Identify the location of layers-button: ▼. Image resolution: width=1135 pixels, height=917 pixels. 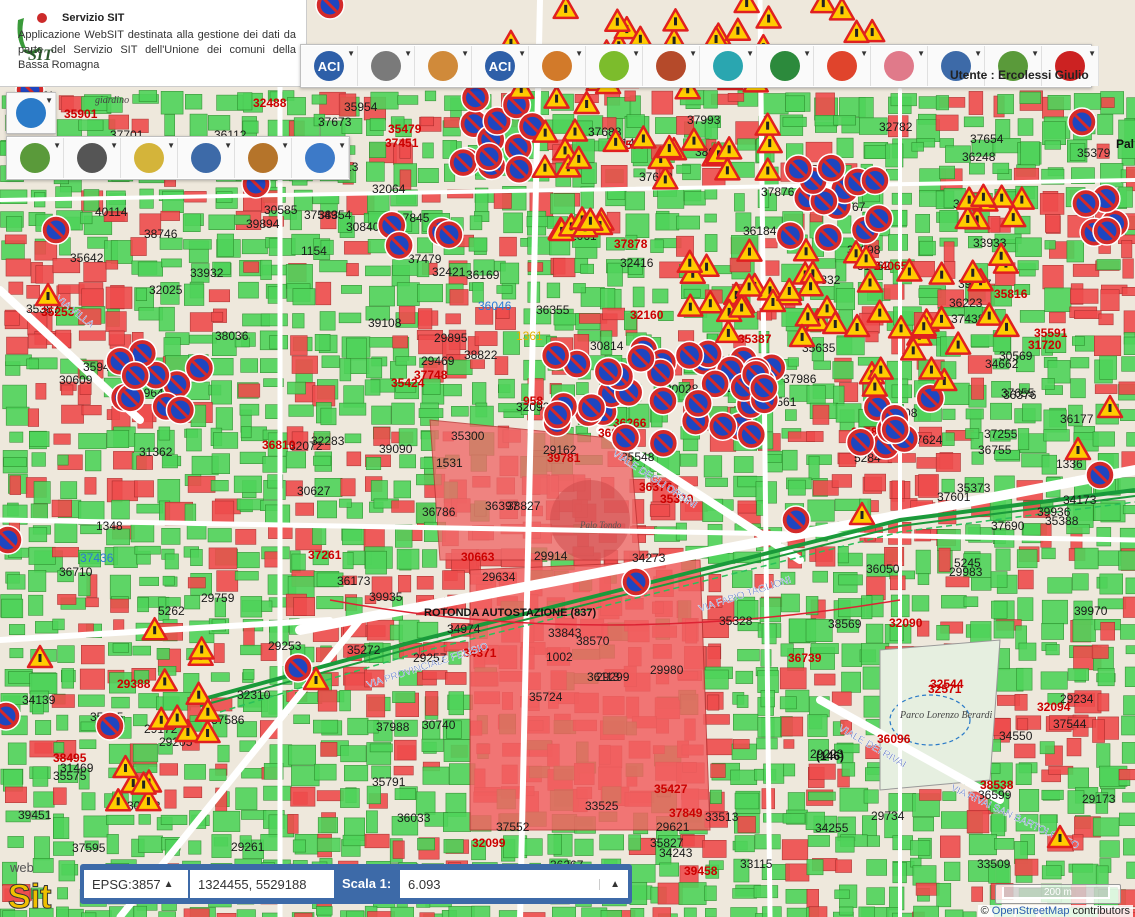
(31, 113).